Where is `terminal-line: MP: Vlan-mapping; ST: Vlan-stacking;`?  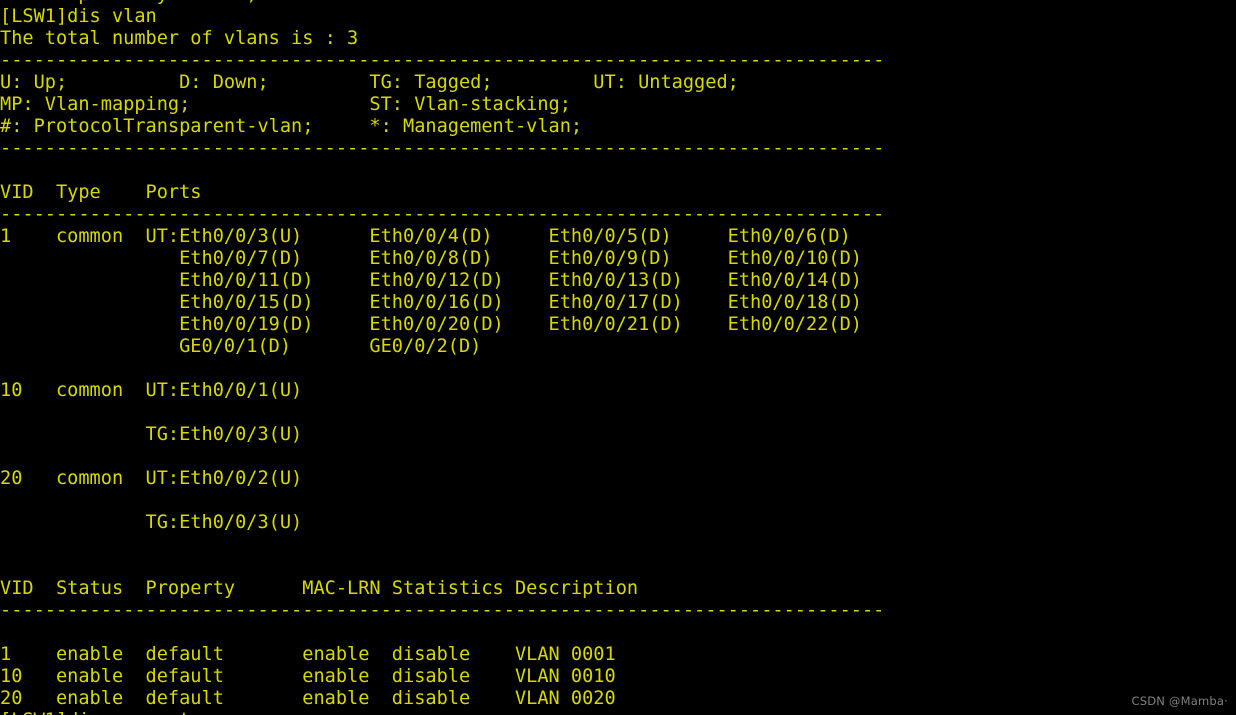 terminal-line: MP: Vlan-mapping; ST: Vlan-stacking; is located at coordinates (285, 104).